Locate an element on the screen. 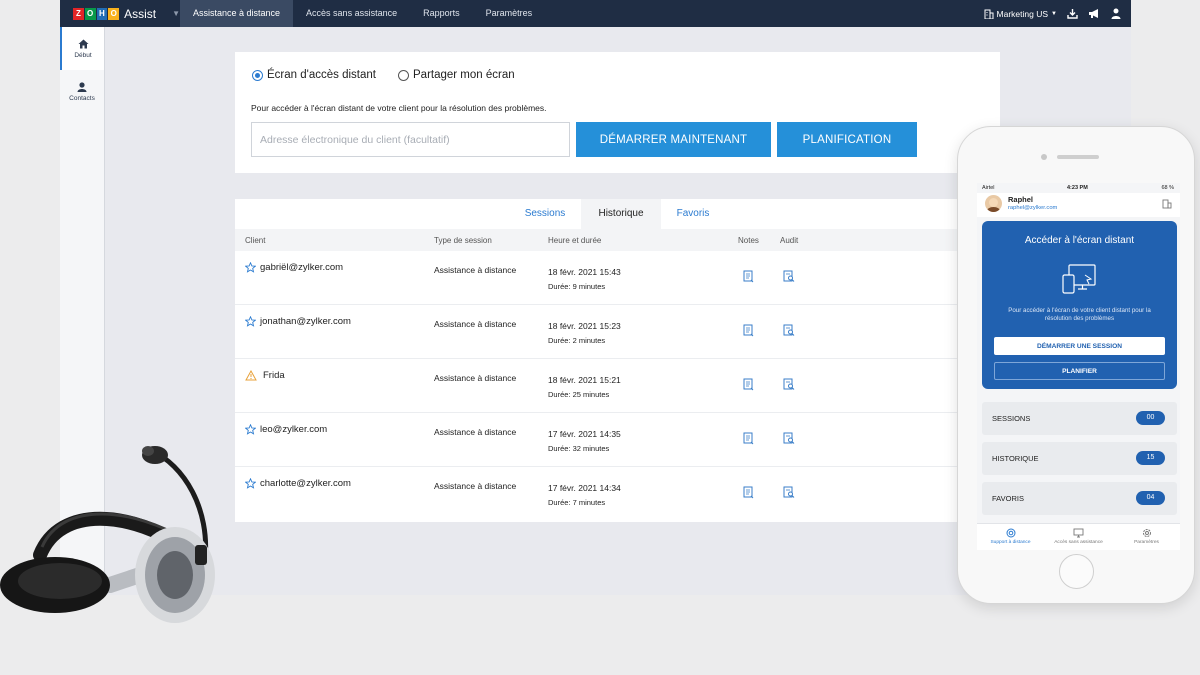 This screenshot has height=675, width=1200. sidebar-item-label: Début is located at coordinates (83, 55).